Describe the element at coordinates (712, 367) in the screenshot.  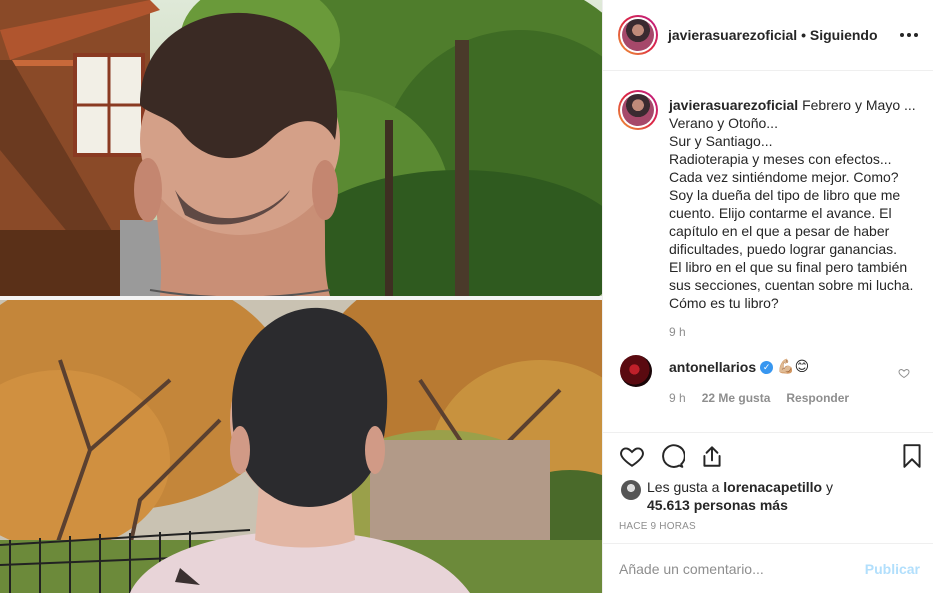
I see `commenter-username: antonellarios` at that location.